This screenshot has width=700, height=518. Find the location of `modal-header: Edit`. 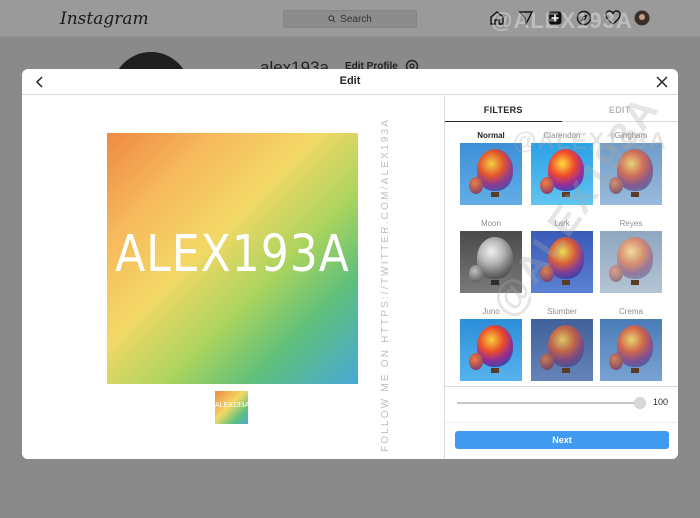

modal-header: Edit is located at coordinates (350, 82).